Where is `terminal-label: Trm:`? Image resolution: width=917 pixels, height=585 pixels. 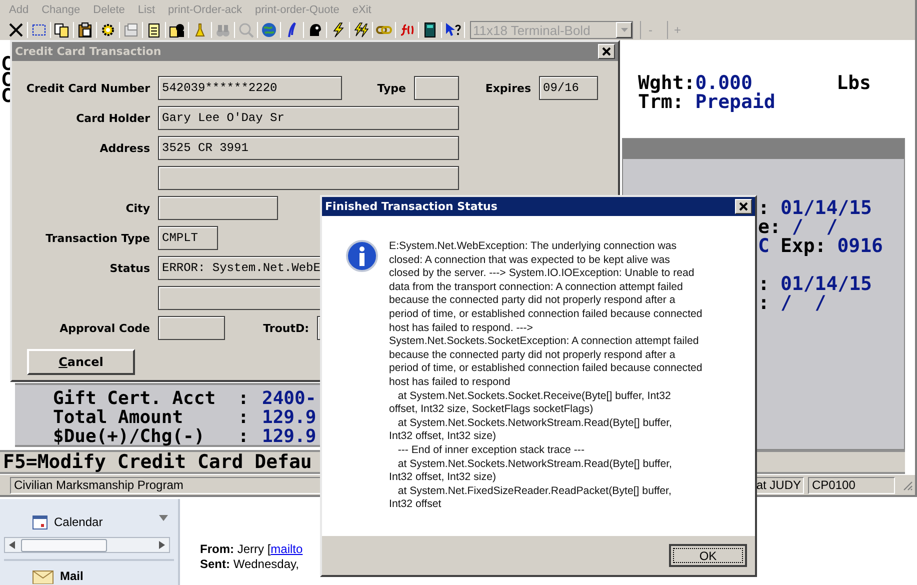 terminal-label: Trm: is located at coordinates (661, 102).